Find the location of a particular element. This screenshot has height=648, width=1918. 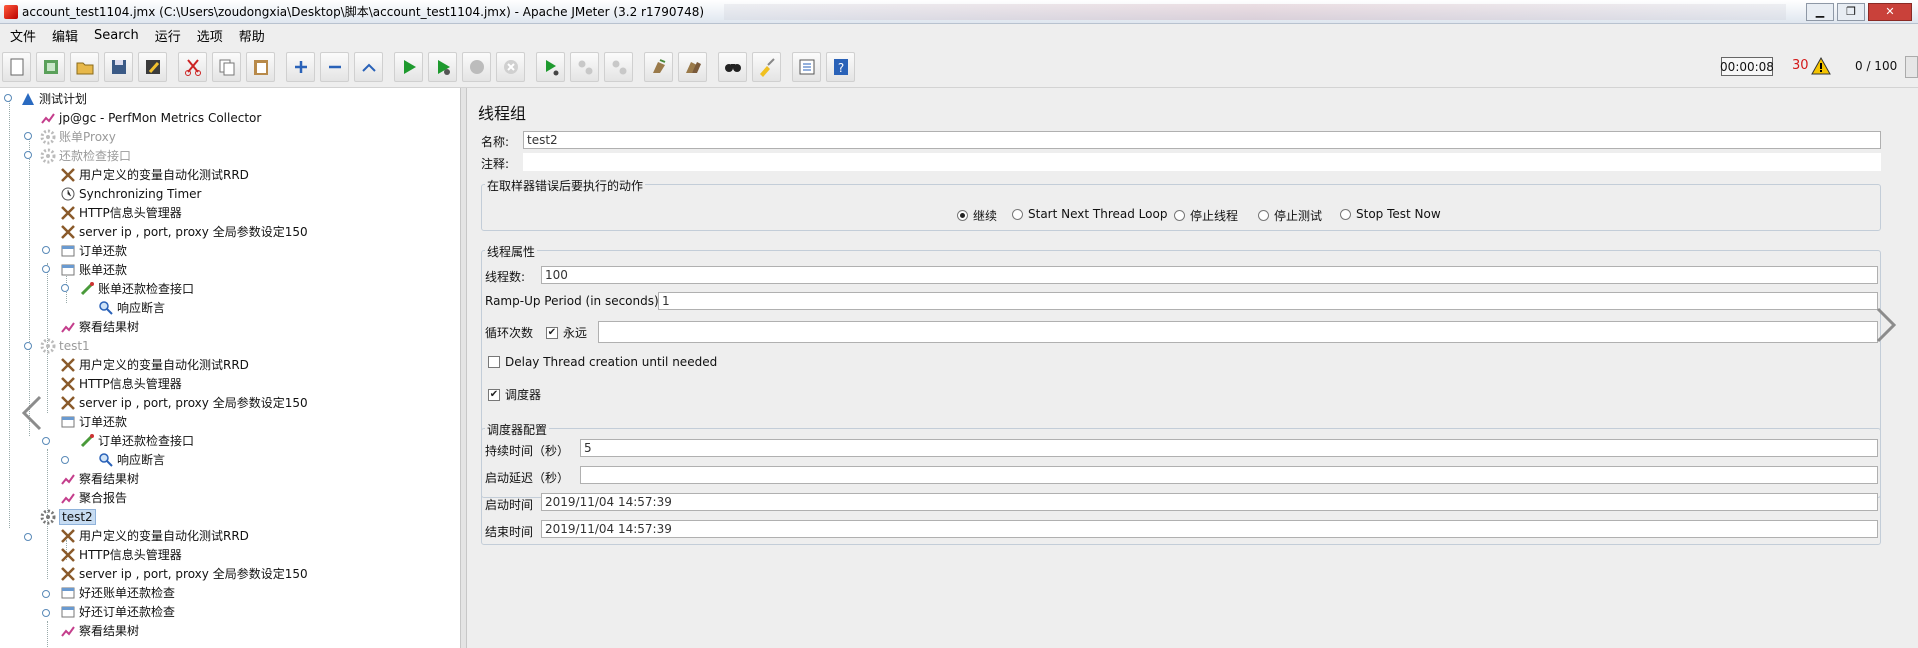

split-pane-divider is located at coordinates (463, 368).